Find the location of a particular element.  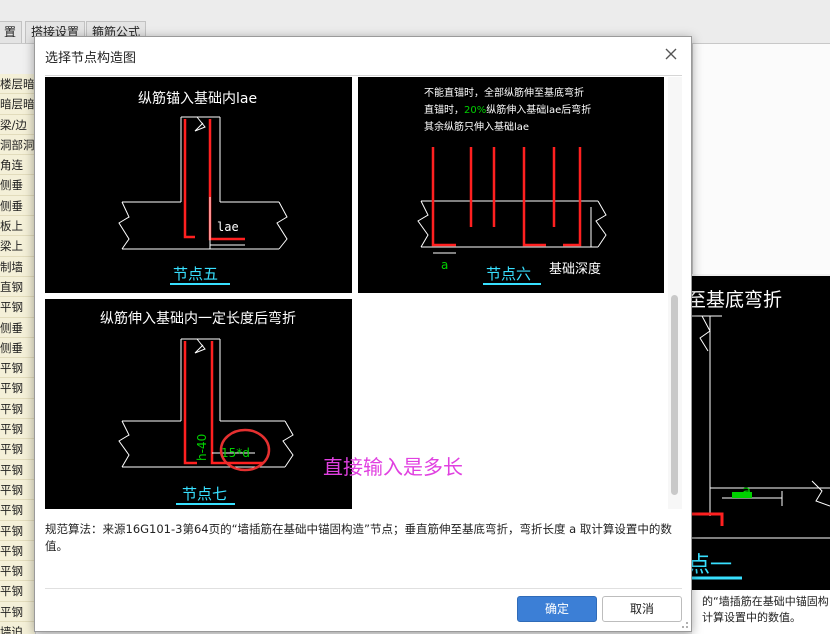

close-button is located at coordinates (671, 54).